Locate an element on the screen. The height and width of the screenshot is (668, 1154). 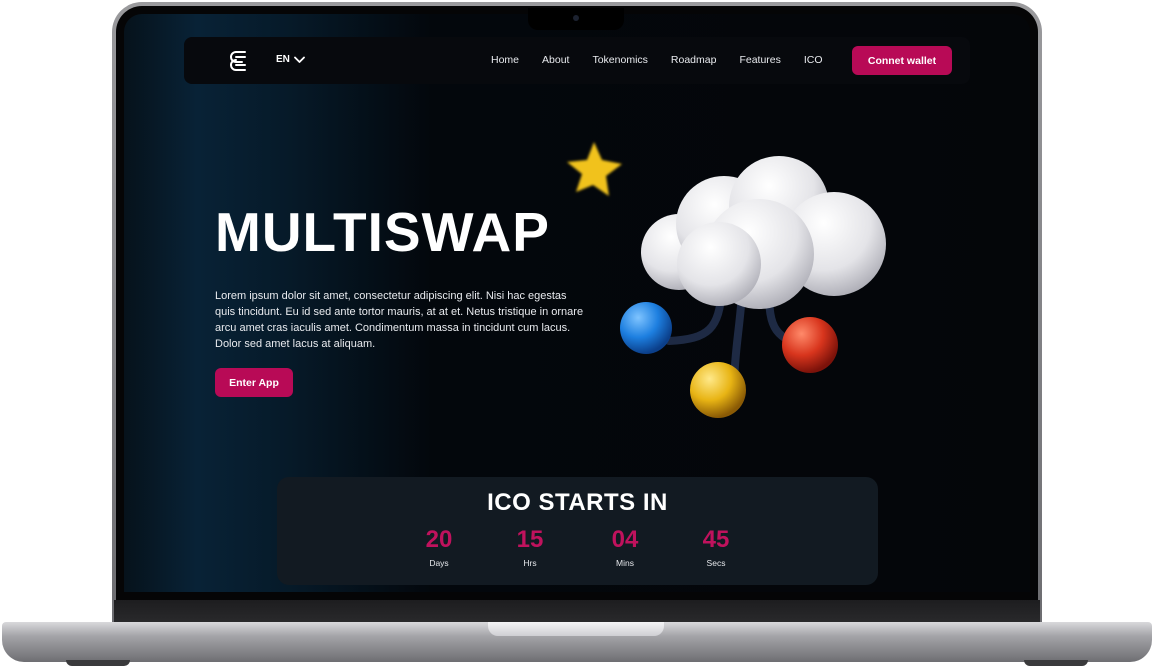
countdown-value: 20 is located at coordinates (439, 539).